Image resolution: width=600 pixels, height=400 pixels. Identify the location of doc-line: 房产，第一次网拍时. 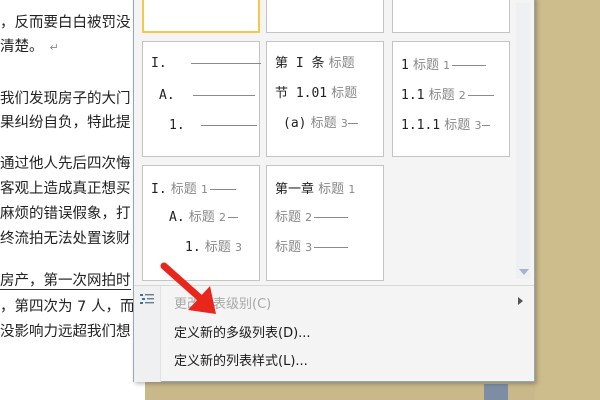
(65, 281).